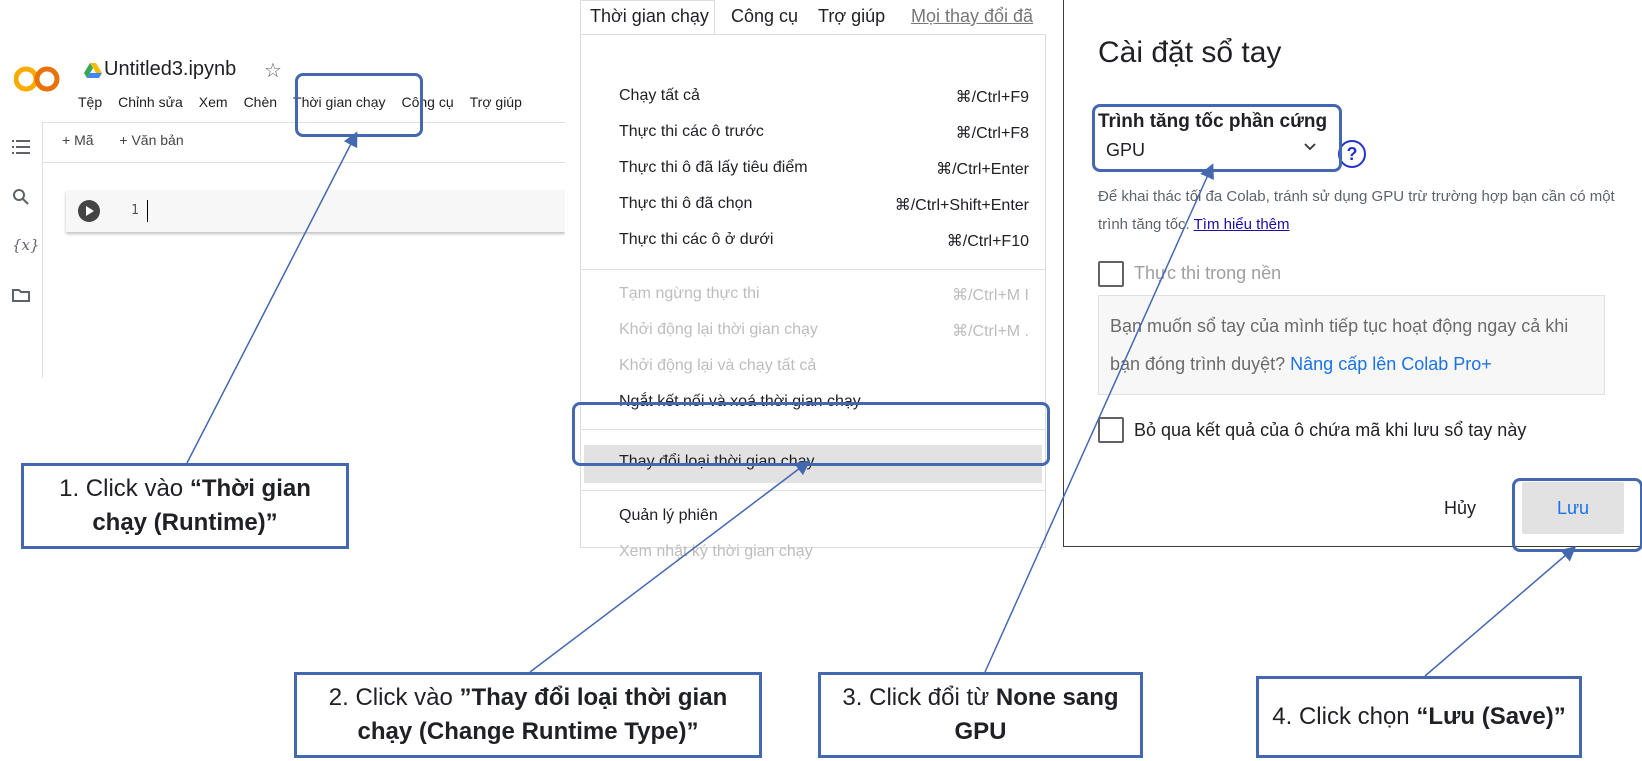 The image size is (1642, 761). Describe the element at coordinates (1419, 717) in the screenshot. I see `callout-step4: 4. Click chọn “Lưu (Save)”` at that location.